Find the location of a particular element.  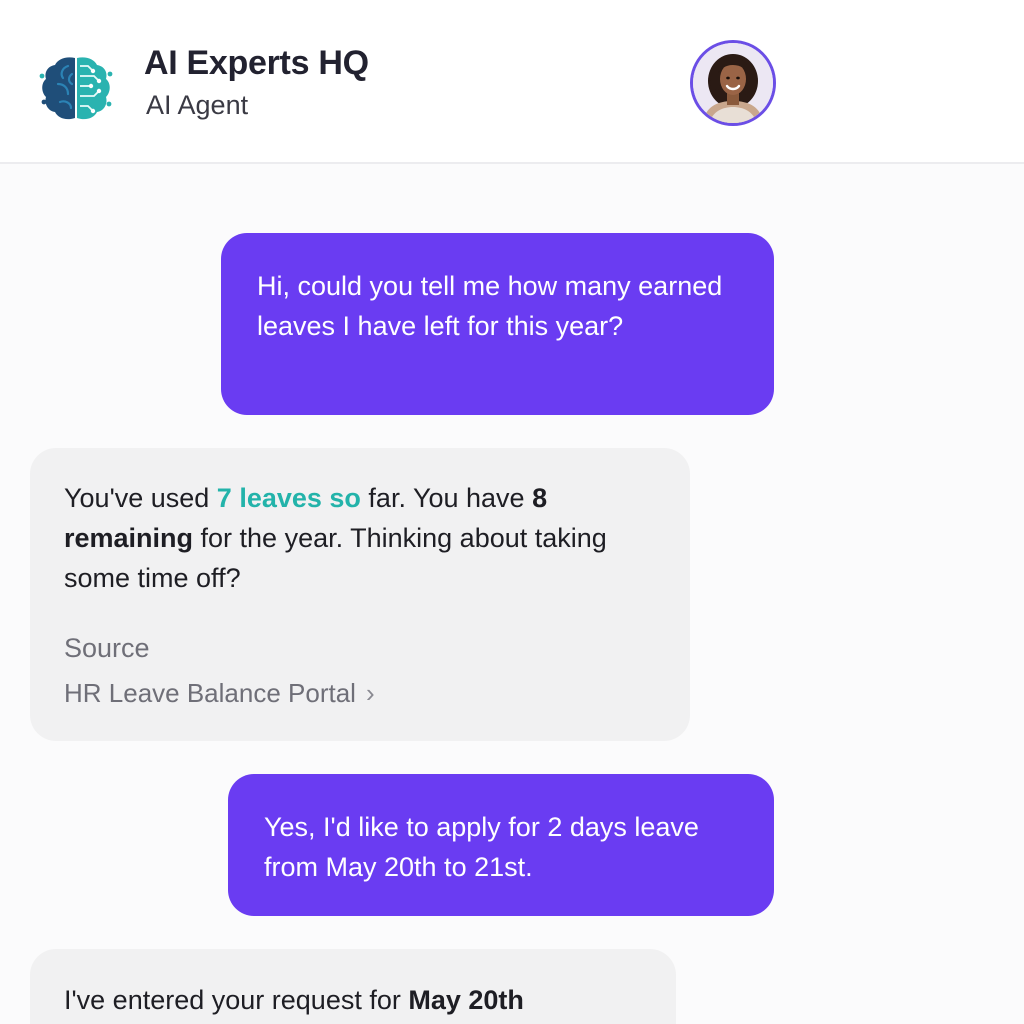

message-text-part: You've used is located at coordinates (140, 498).